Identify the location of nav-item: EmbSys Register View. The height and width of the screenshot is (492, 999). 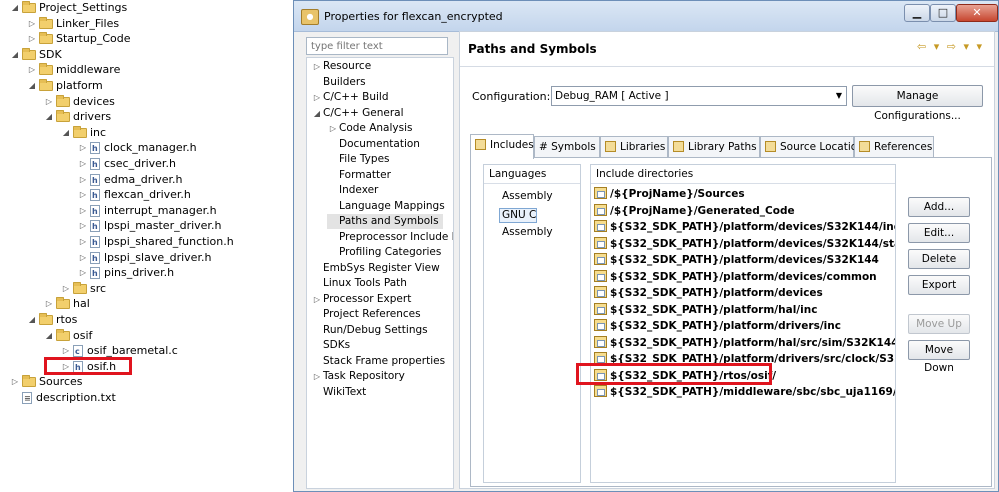
(377, 268).